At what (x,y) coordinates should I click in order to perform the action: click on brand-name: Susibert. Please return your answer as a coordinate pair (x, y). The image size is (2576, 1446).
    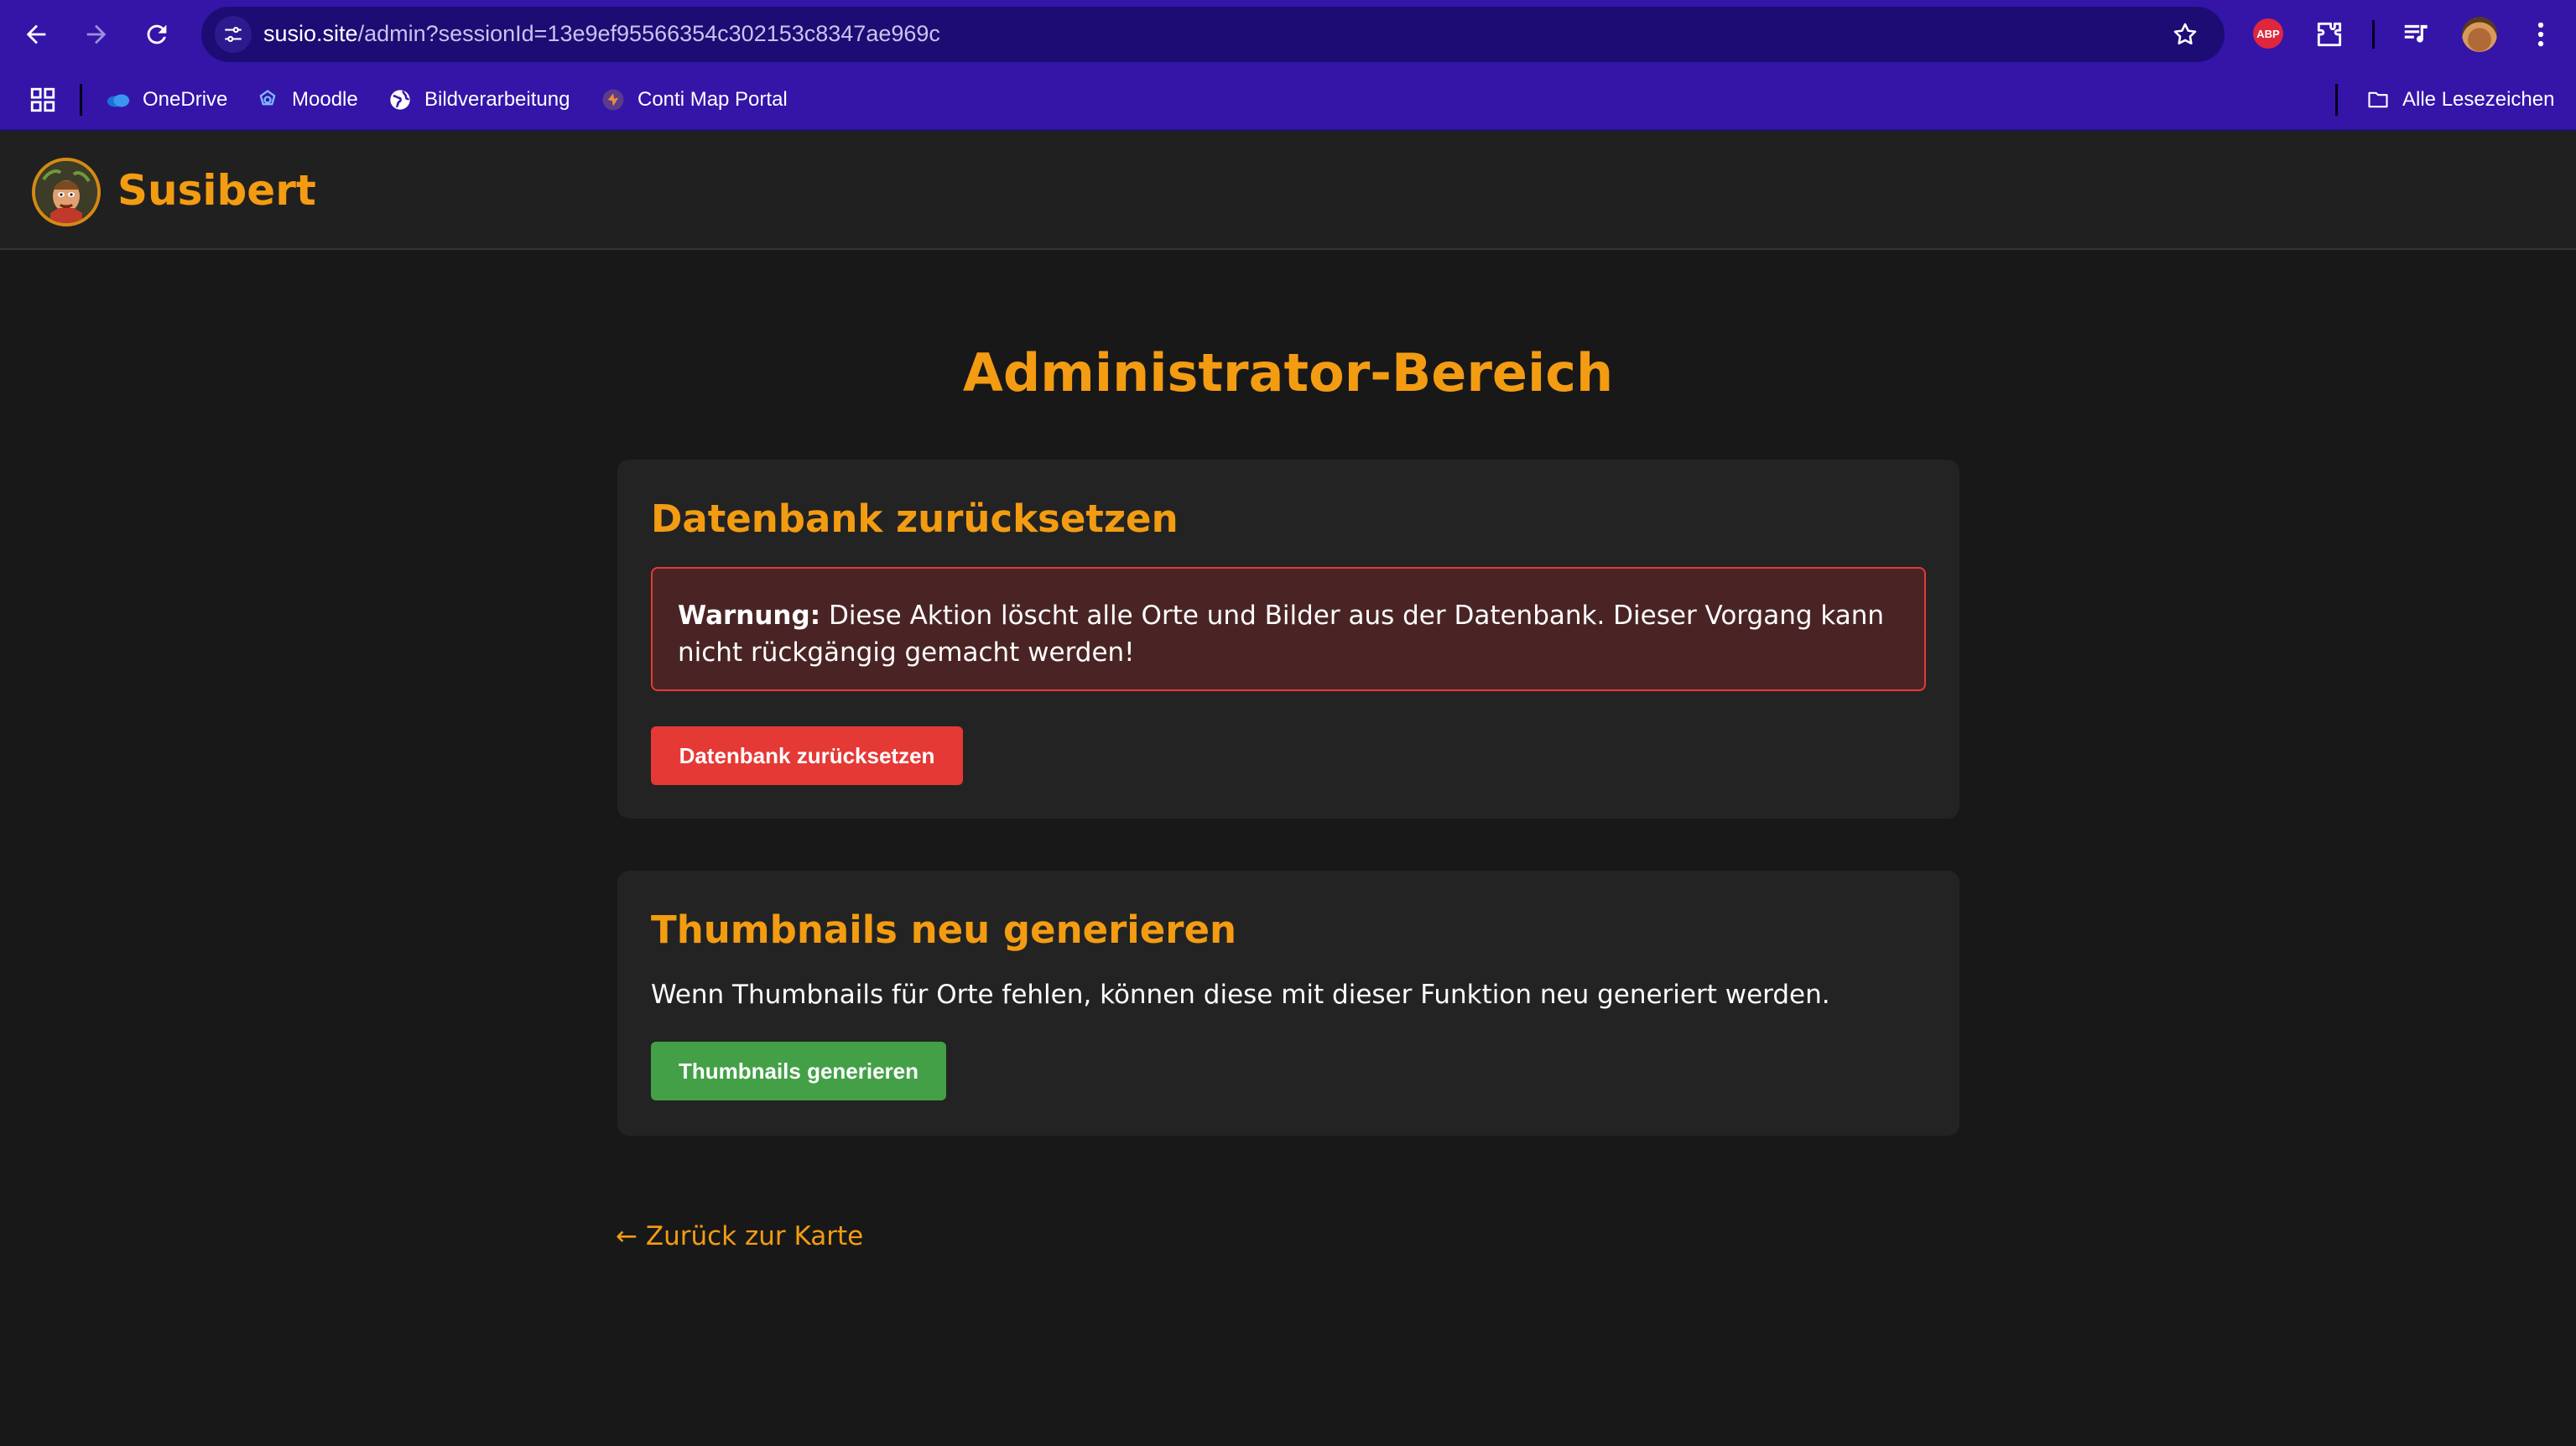
    Looking at the image, I should click on (216, 190).